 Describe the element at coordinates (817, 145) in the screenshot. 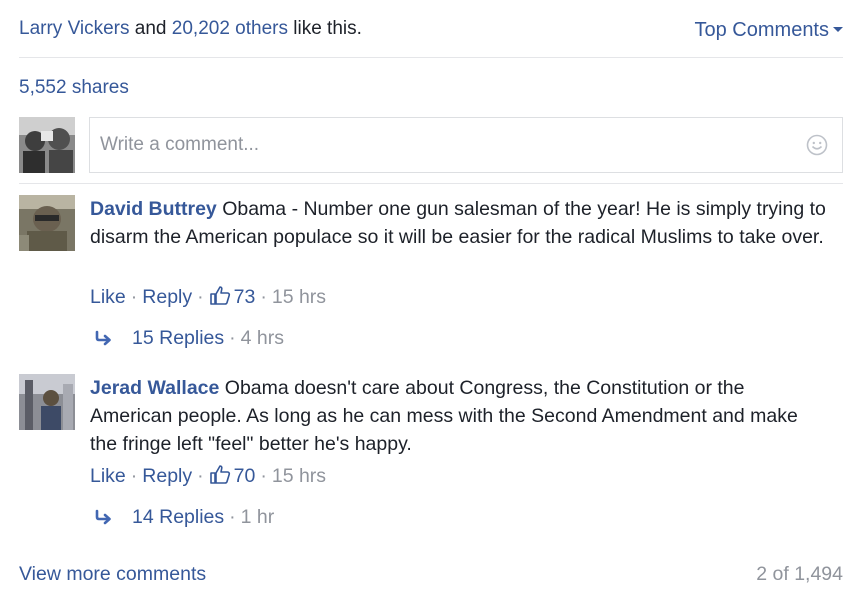

I see `emoji-smiley-icon` at that location.